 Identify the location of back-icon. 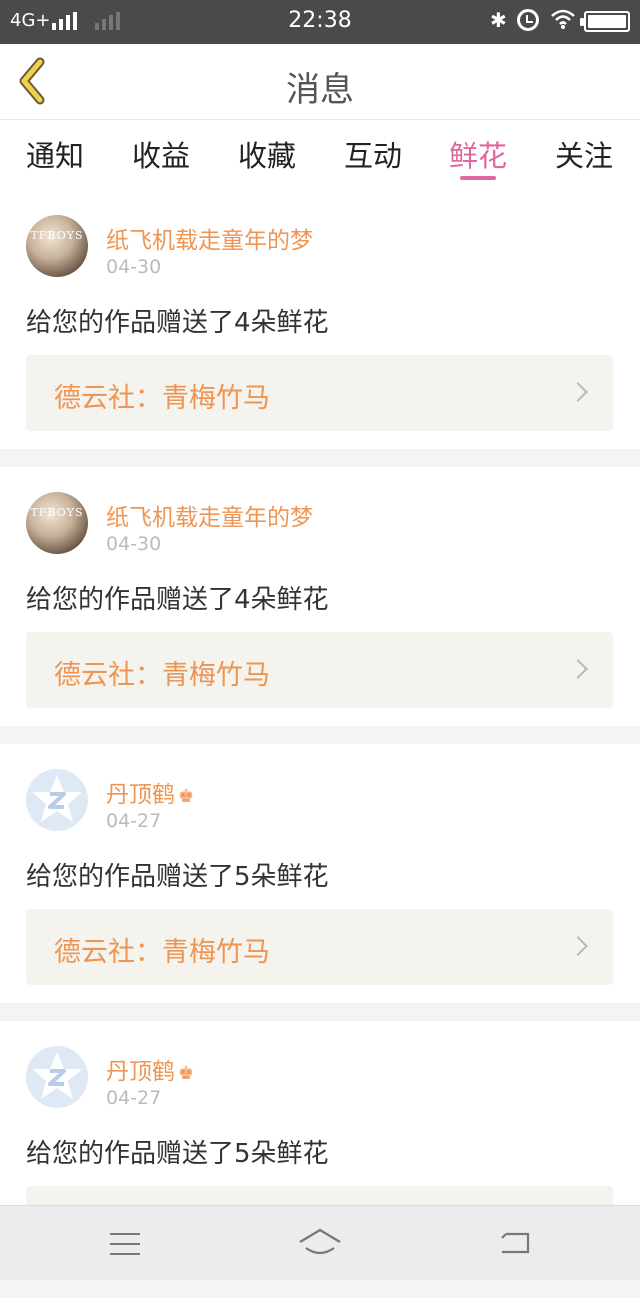
(515, 1244).